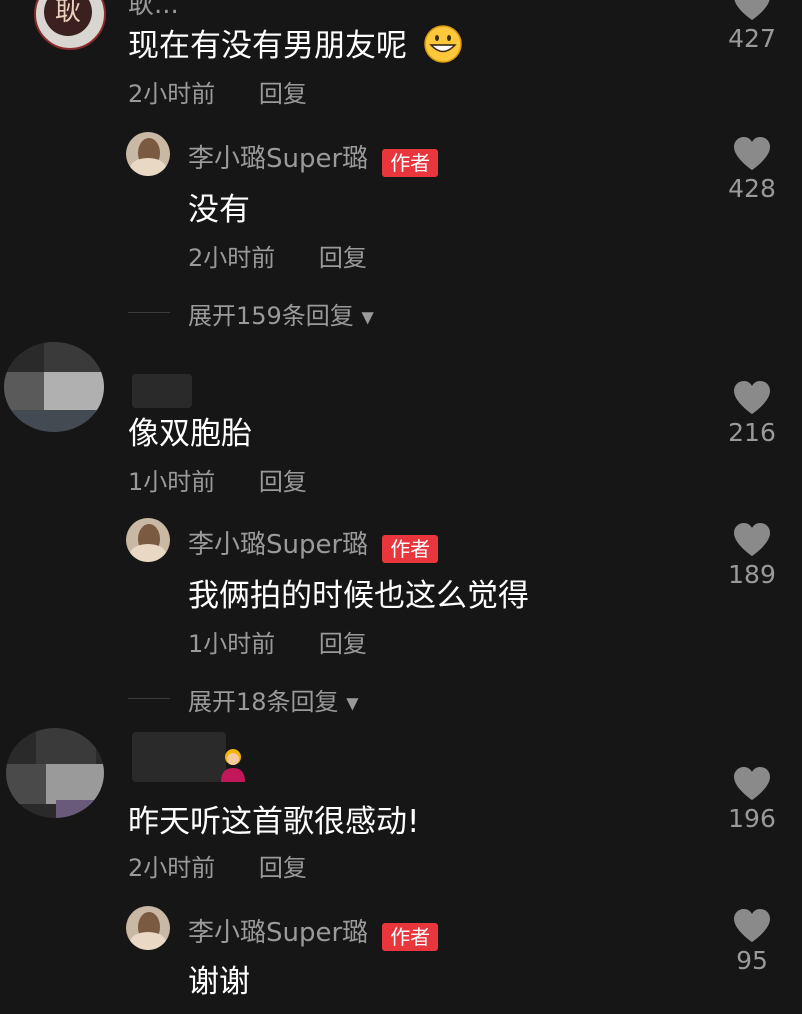 The image size is (802, 1014). Describe the element at coordinates (217, 479) in the screenshot. I see `comment-meta: 1小时前 回复` at that location.